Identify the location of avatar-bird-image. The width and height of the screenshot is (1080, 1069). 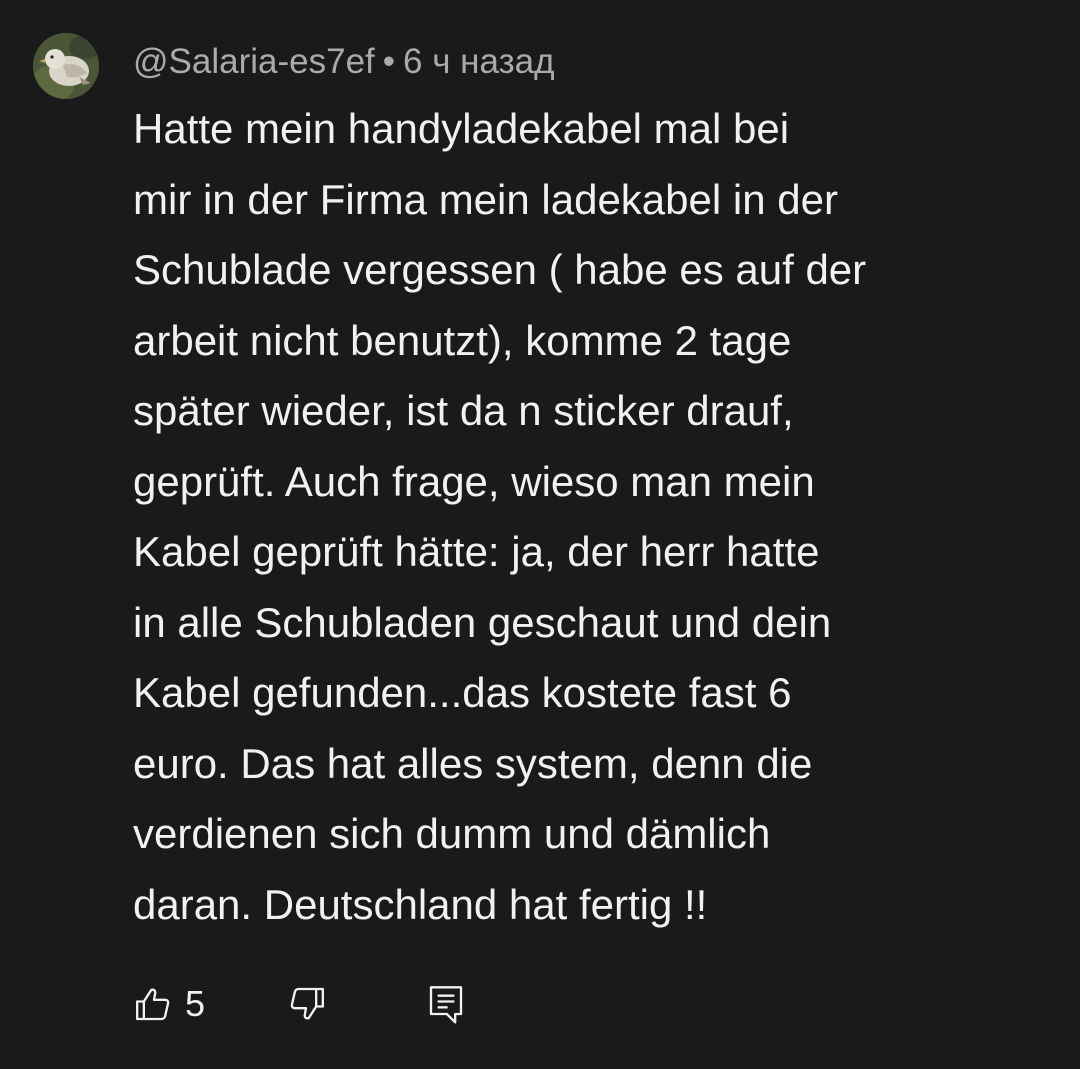
(66, 66).